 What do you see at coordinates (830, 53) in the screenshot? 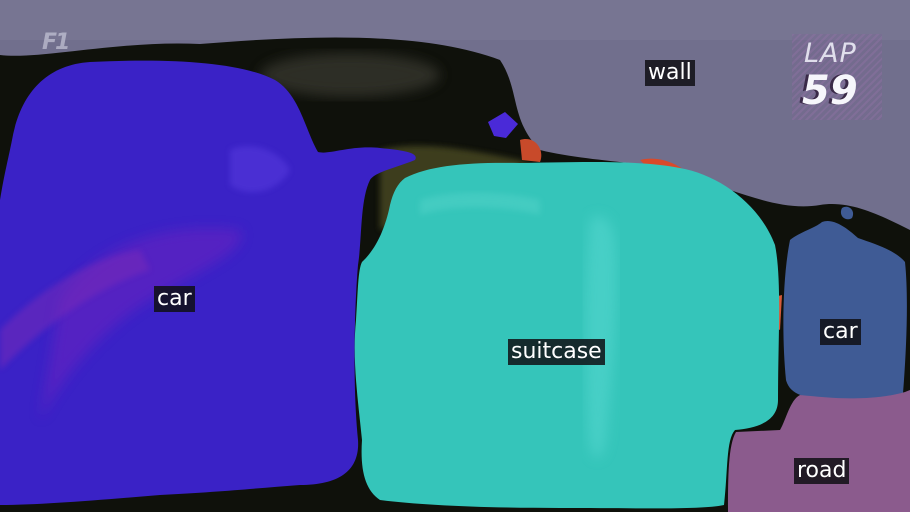
I see `lap-text: LAP` at bounding box center [830, 53].